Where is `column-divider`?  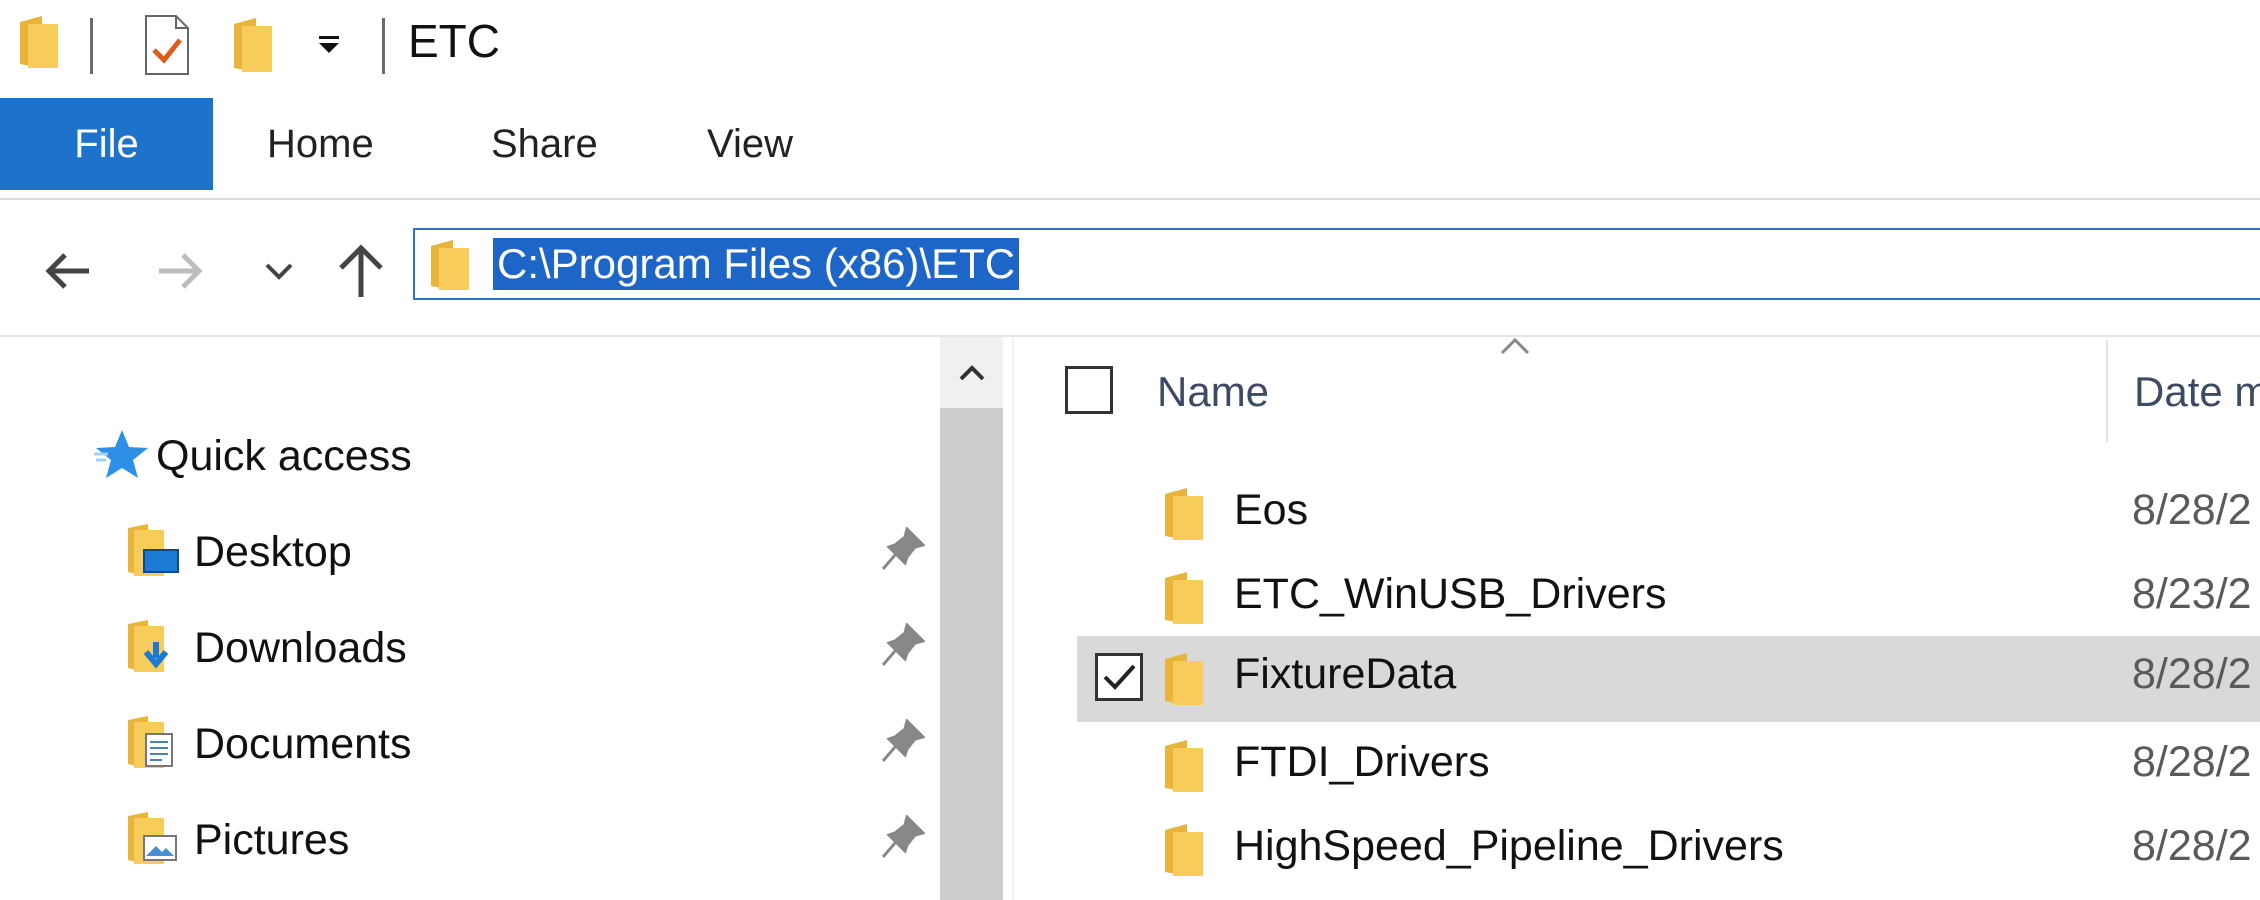 column-divider is located at coordinates (2107, 391).